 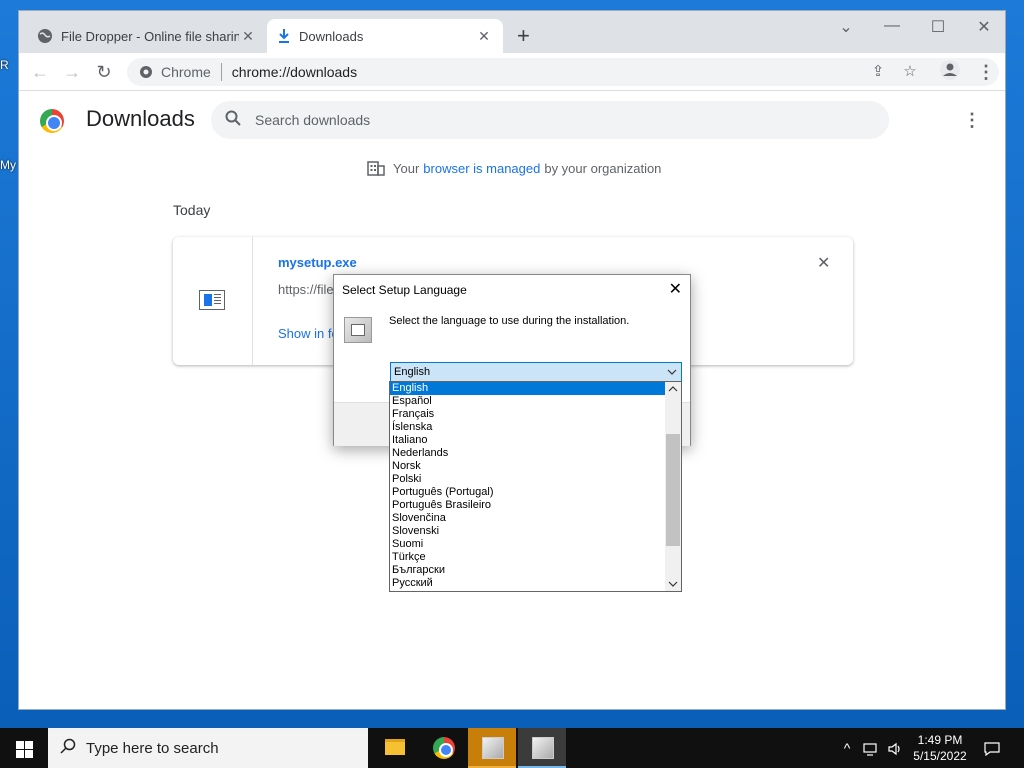 What do you see at coordinates (358, 330) in the screenshot?
I see `installer-icon` at bounding box center [358, 330].